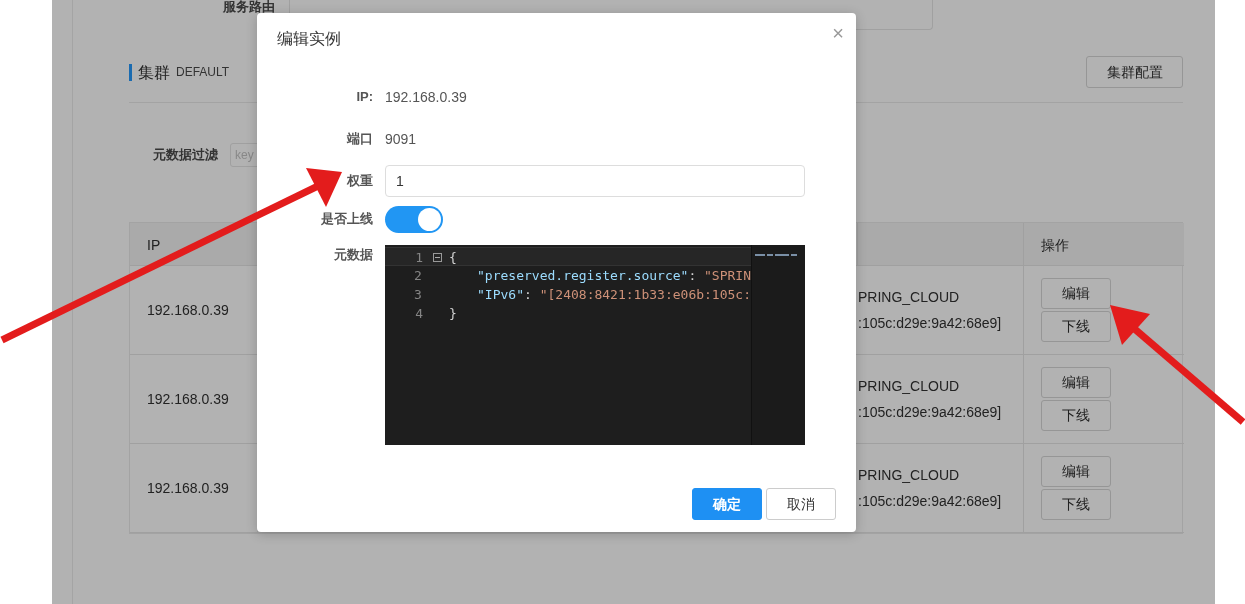 The image size is (1245, 604). What do you see at coordinates (414, 219) in the screenshot?
I see `toggle-switch` at bounding box center [414, 219].